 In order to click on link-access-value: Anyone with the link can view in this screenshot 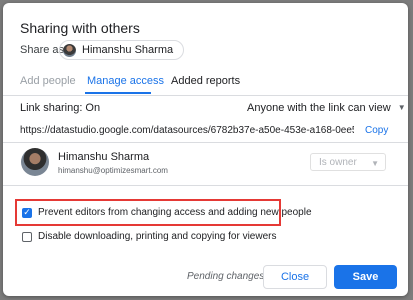, I will do `click(319, 108)`.